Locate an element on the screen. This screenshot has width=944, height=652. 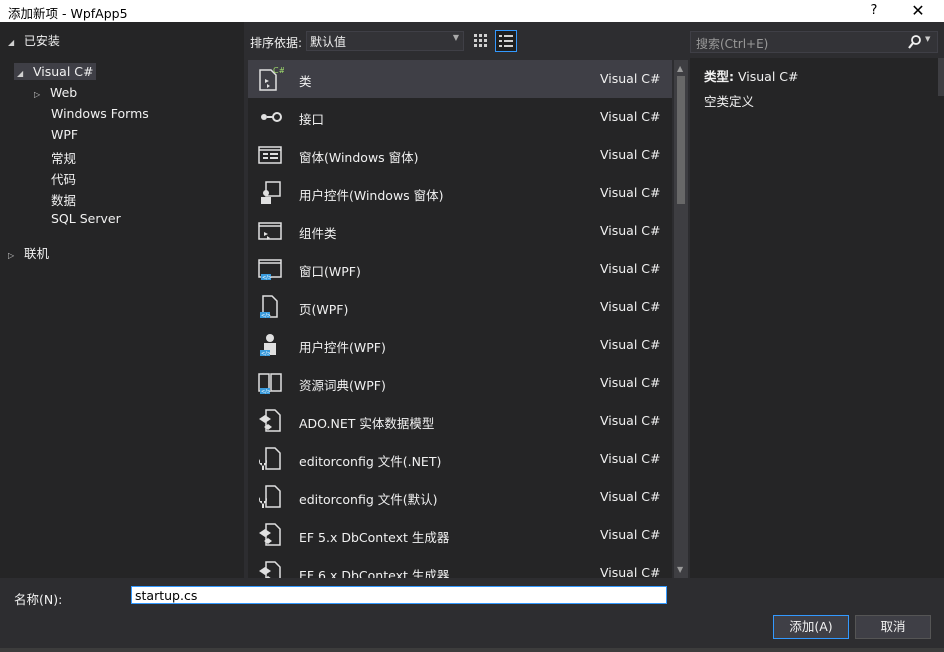
wpf-user-control-icon: </> is located at coordinates (268, 345).